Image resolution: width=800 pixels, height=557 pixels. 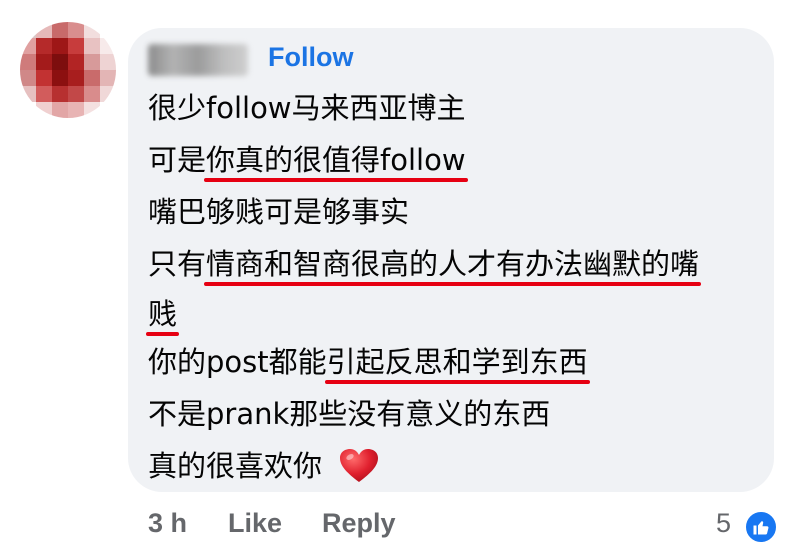 I want to click on comment-text: 你的post都能, so click(x=237, y=362).